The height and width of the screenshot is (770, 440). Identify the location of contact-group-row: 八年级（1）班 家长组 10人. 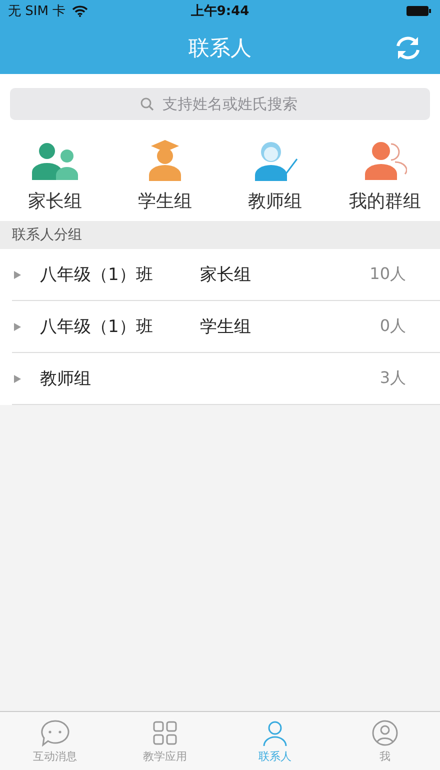
(226, 275).